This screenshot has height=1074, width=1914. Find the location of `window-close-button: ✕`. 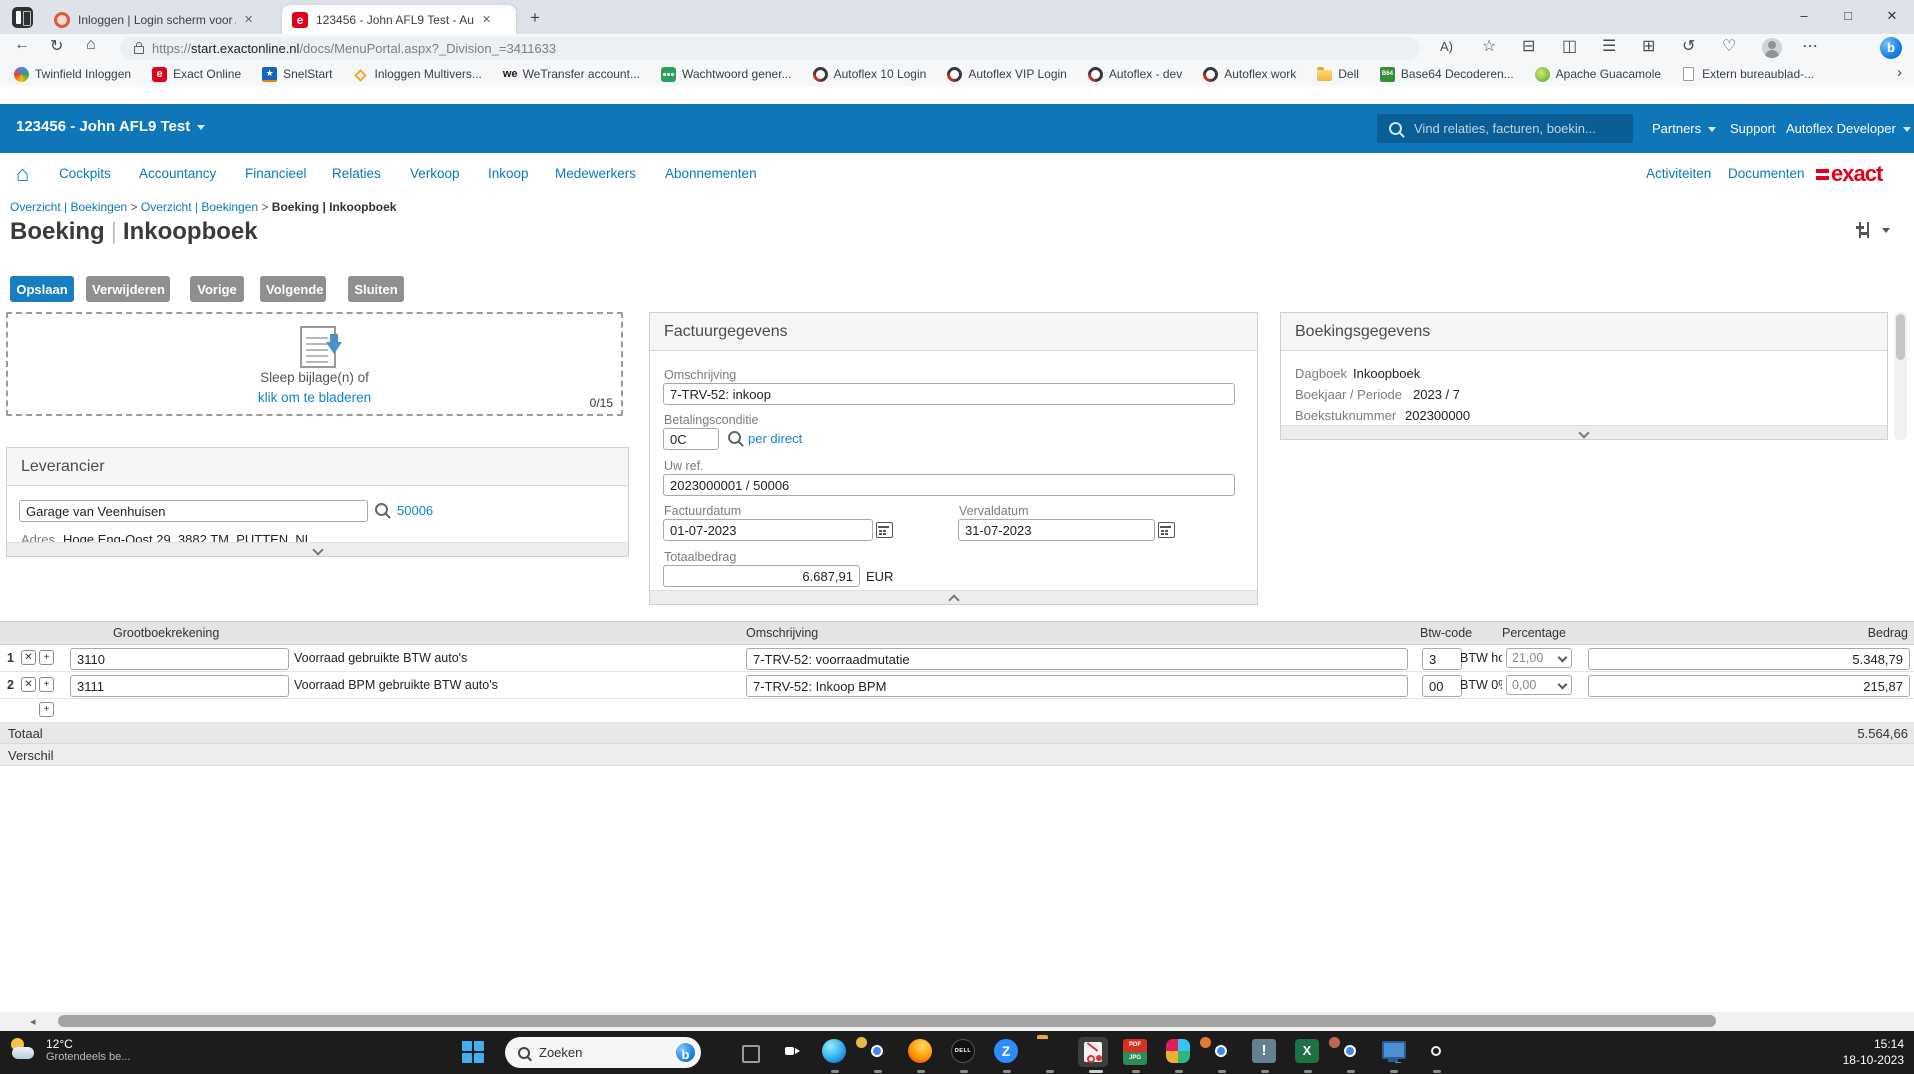

window-close-button: ✕ is located at coordinates (1892, 17).